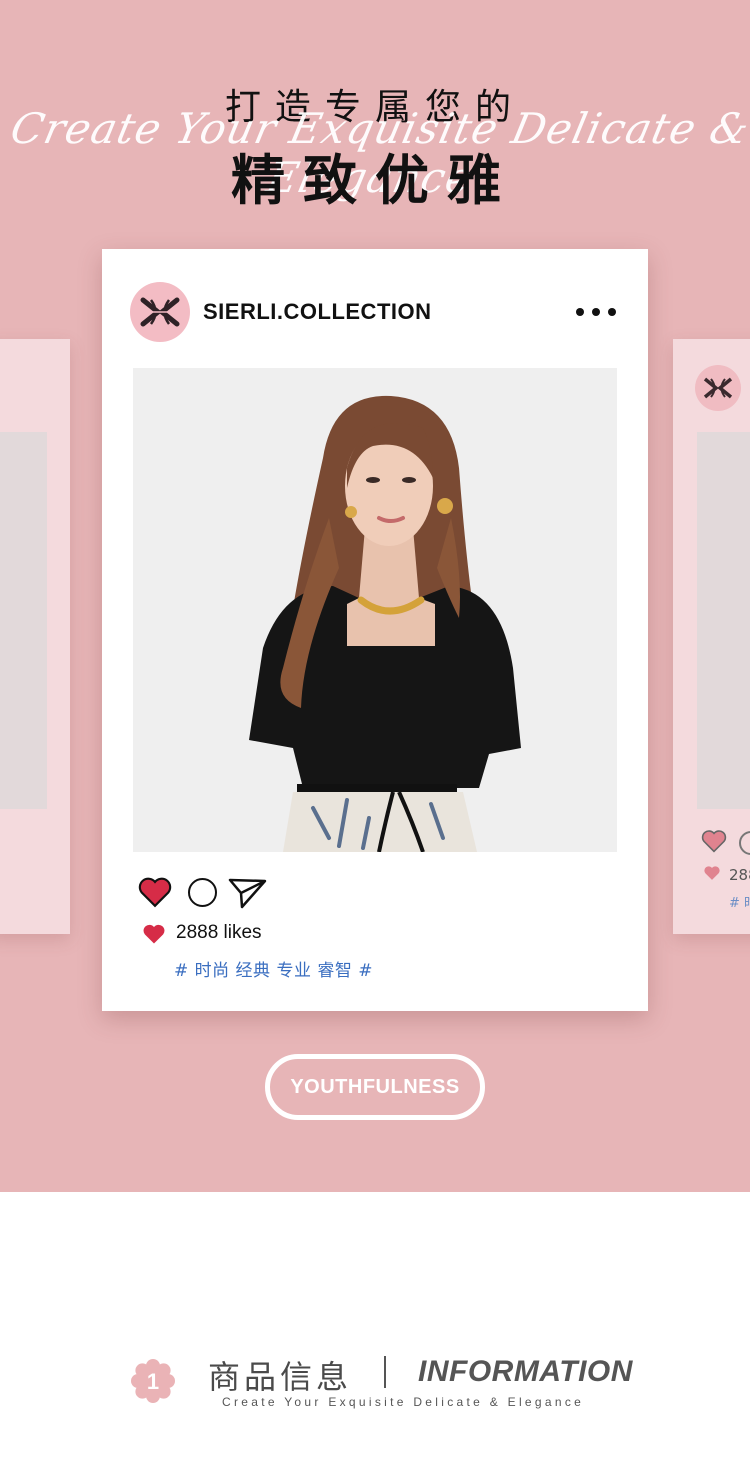 The image size is (750, 1461). What do you see at coordinates (739, 875) in the screenshot?
I see `side-likes-text: 288` at bounding box center [739, 875].